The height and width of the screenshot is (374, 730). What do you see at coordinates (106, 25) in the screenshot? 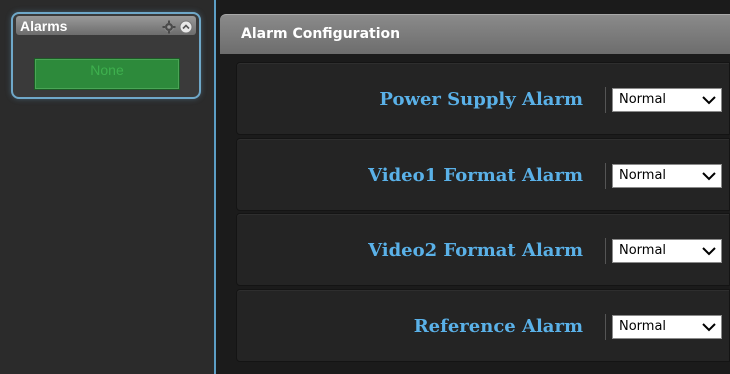
I see `alarms-widget-header: Alarms` at bounding box center [106, 25].